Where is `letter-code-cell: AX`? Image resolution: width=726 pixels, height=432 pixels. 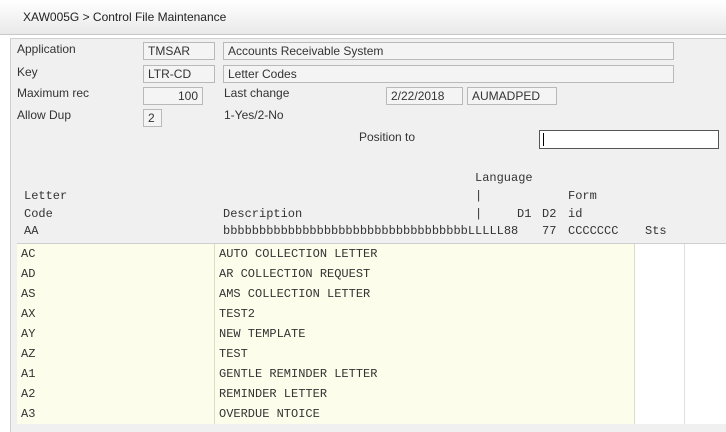 letter-code-cell: AX is located at coordinates (116, 314).